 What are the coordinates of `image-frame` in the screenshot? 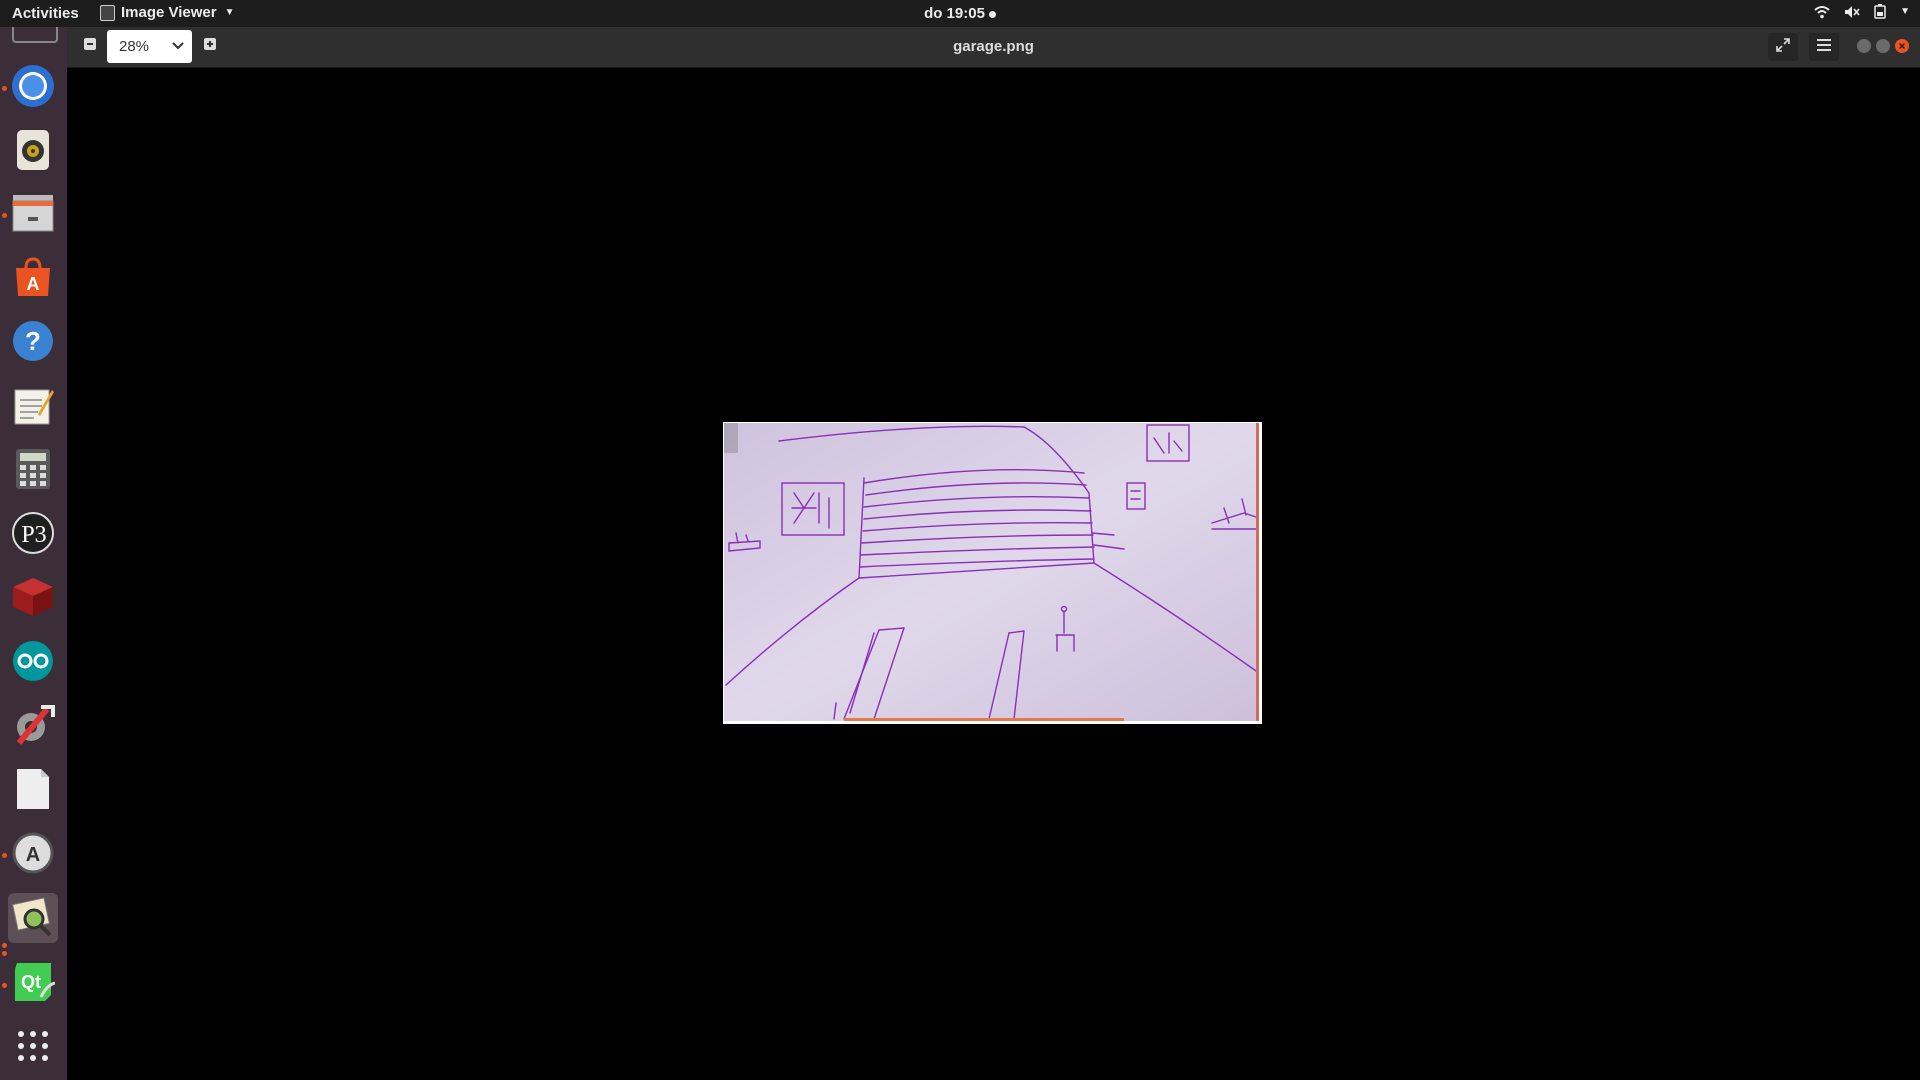 It's located at (992, 573).